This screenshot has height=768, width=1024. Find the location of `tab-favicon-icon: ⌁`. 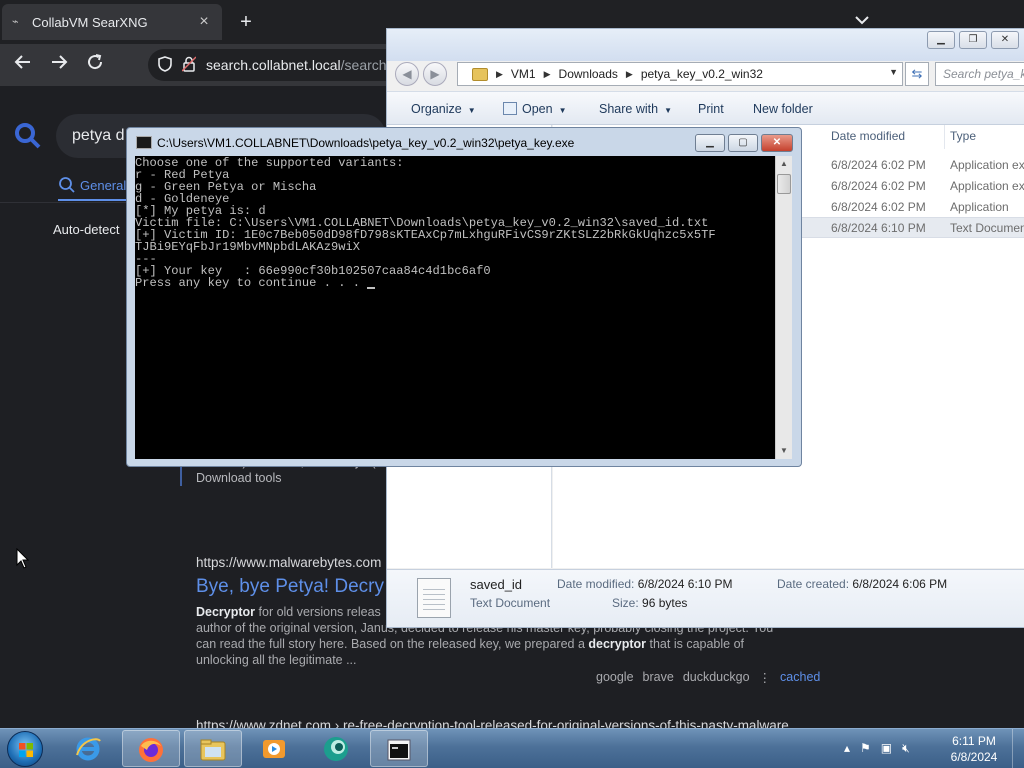

tab-favicon-icon: ⌁ is located at coordinates (15, 22).